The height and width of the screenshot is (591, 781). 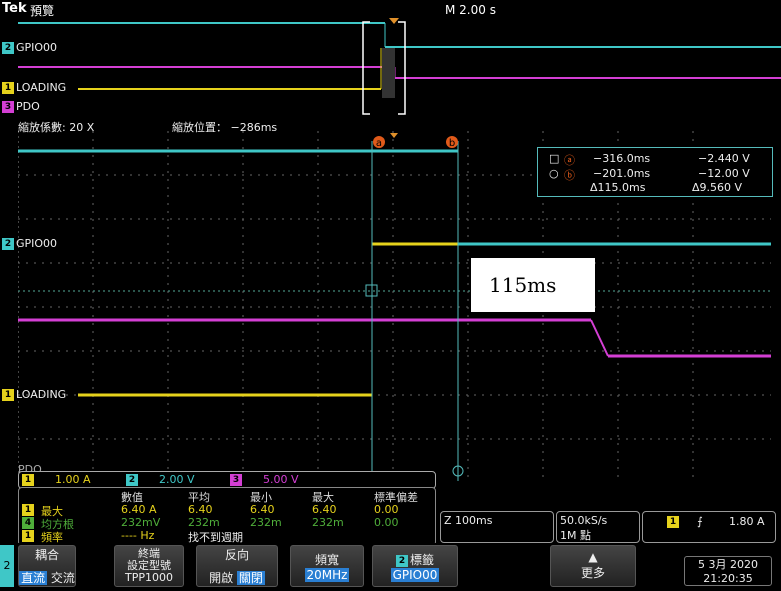 I want to click on row1-stddev: 0.00, so click(x=386, y=509).